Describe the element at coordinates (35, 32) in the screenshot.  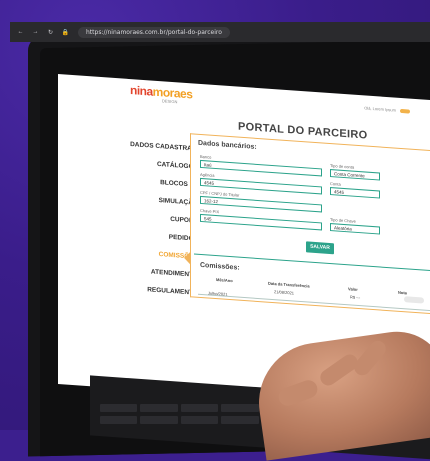
I see `forward-icon: →` at that location.